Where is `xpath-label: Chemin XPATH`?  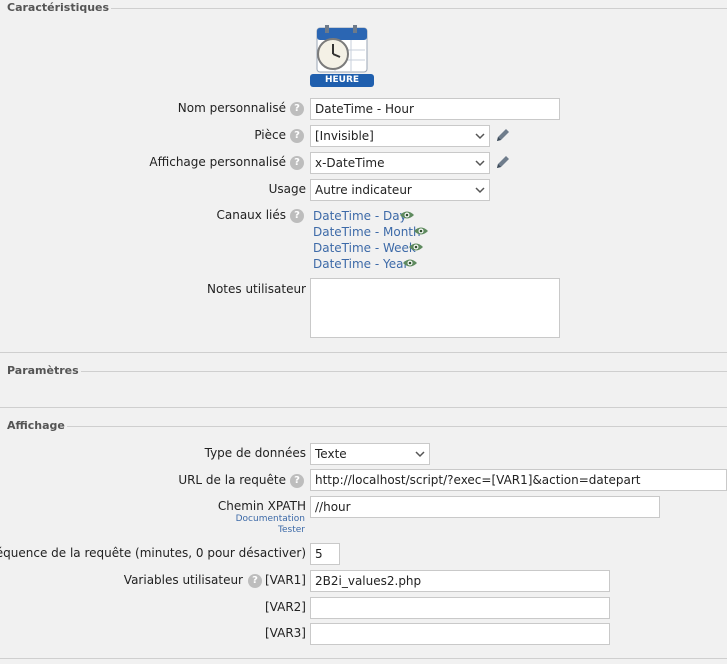 xpath-label: Chemin XPATH is located at coordinates (261, 506).